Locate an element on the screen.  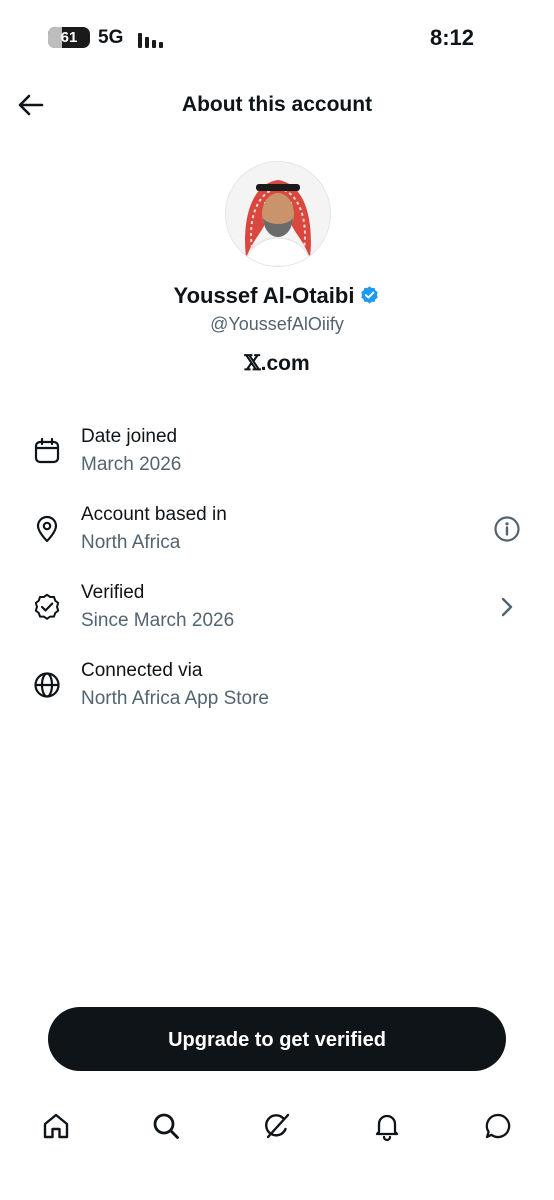
detail-label: Date joined is located at coordinates (129, 436).